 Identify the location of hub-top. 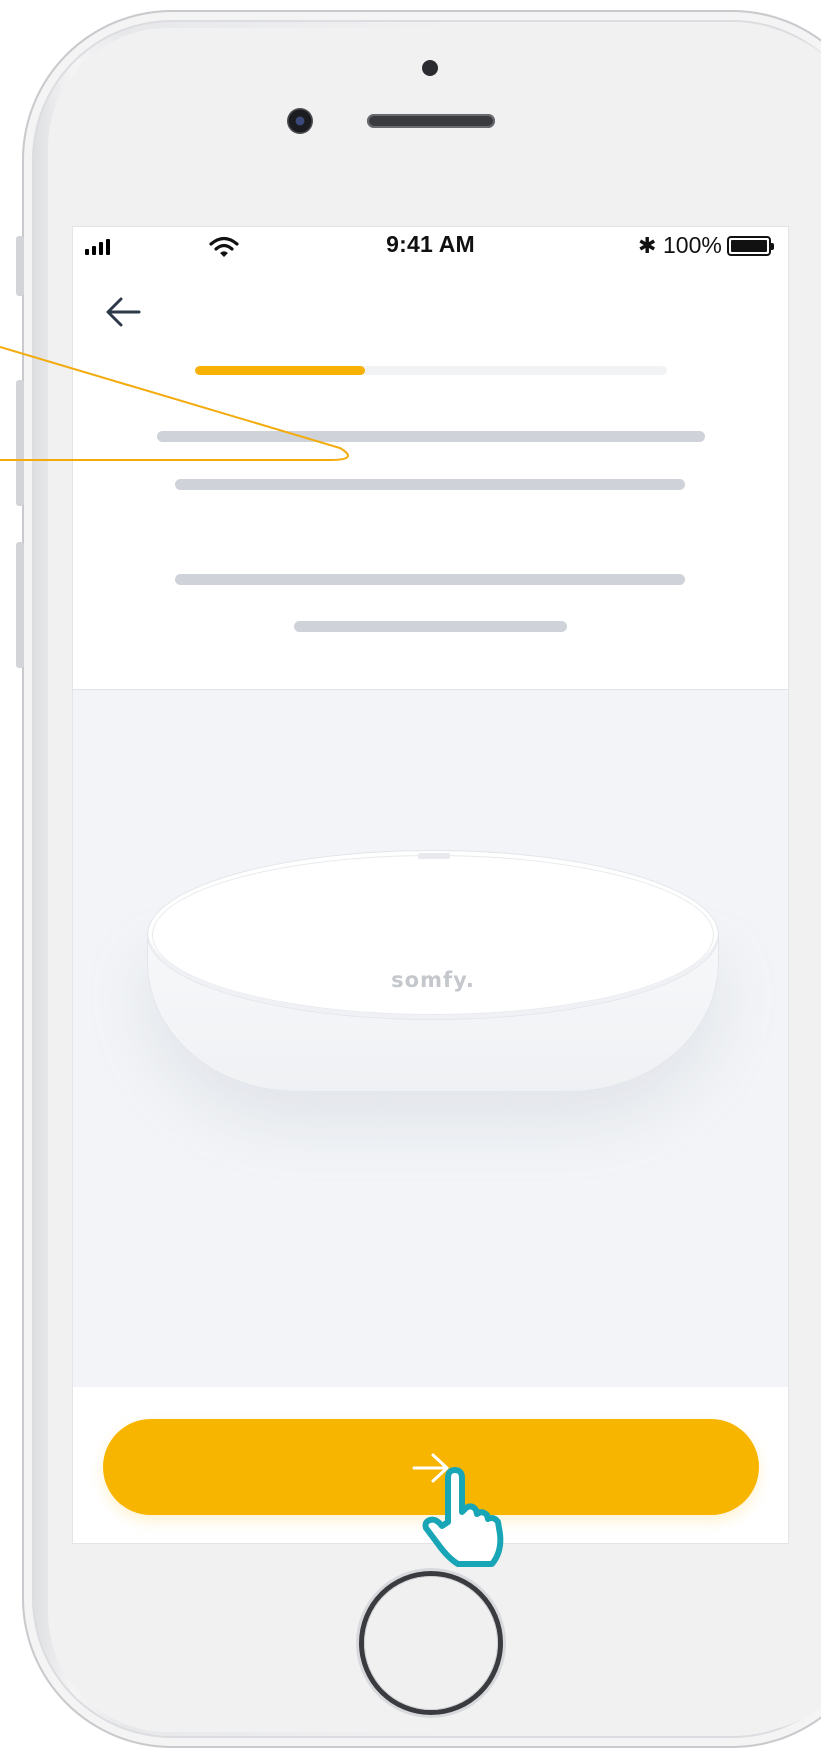
(433, 935).